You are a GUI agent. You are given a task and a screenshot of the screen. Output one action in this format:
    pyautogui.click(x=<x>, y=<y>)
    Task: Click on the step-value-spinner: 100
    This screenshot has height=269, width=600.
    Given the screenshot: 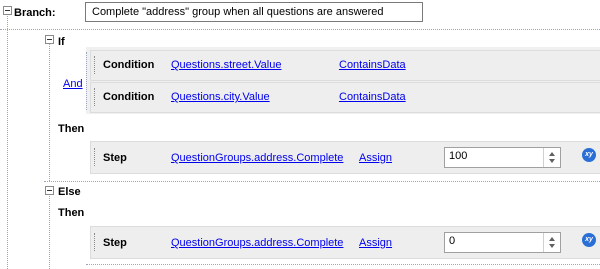 What is the action you would take?
    pyautogui.click(x=502, y=157)
    